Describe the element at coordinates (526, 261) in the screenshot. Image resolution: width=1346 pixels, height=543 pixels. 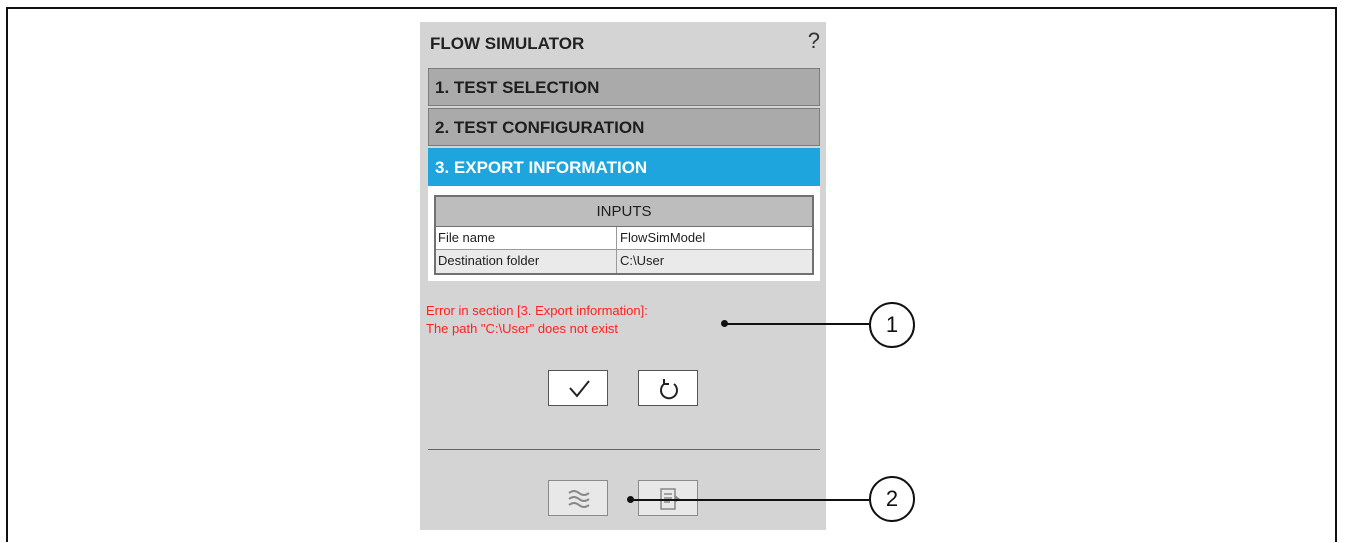
I see `destination-folder-label: Destination folder` at that location.